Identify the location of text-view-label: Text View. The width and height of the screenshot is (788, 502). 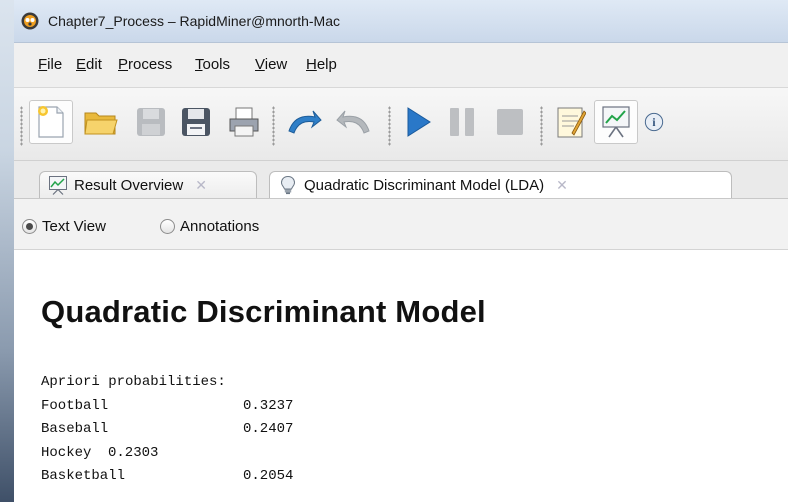
(74, 226).